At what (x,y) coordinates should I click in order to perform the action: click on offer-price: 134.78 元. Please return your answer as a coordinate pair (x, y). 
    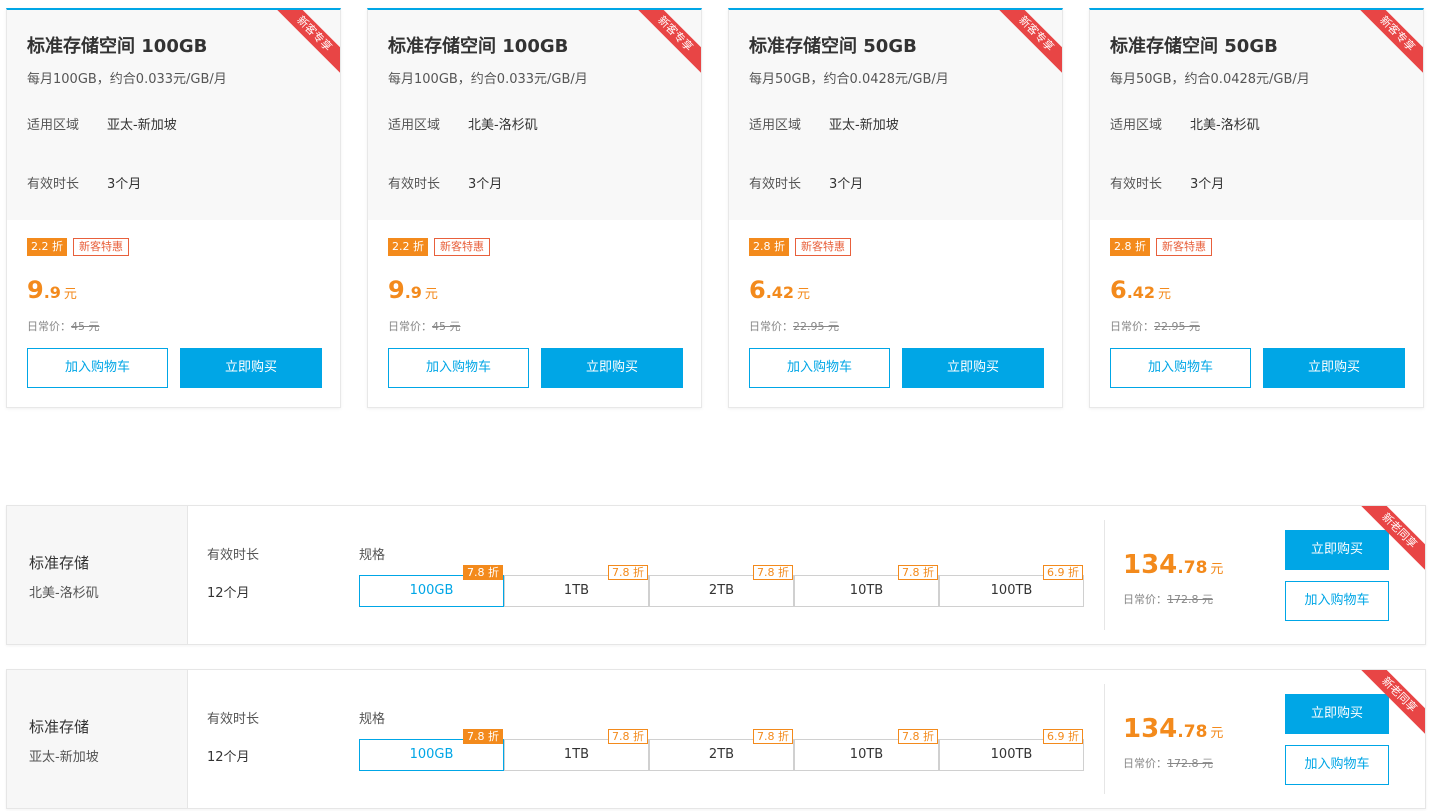
    Looking at the image, I should click on (1173, 729).